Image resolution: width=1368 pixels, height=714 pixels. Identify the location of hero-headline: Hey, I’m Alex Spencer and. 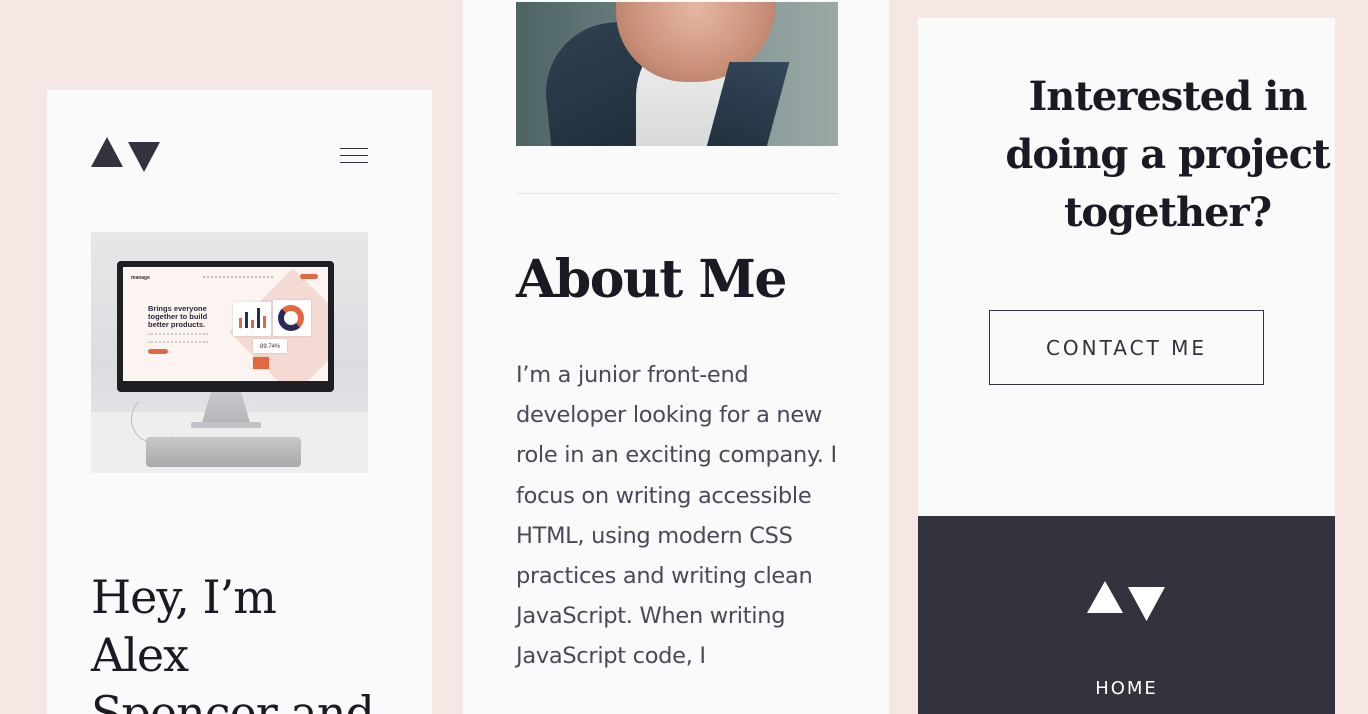
(241, 641).